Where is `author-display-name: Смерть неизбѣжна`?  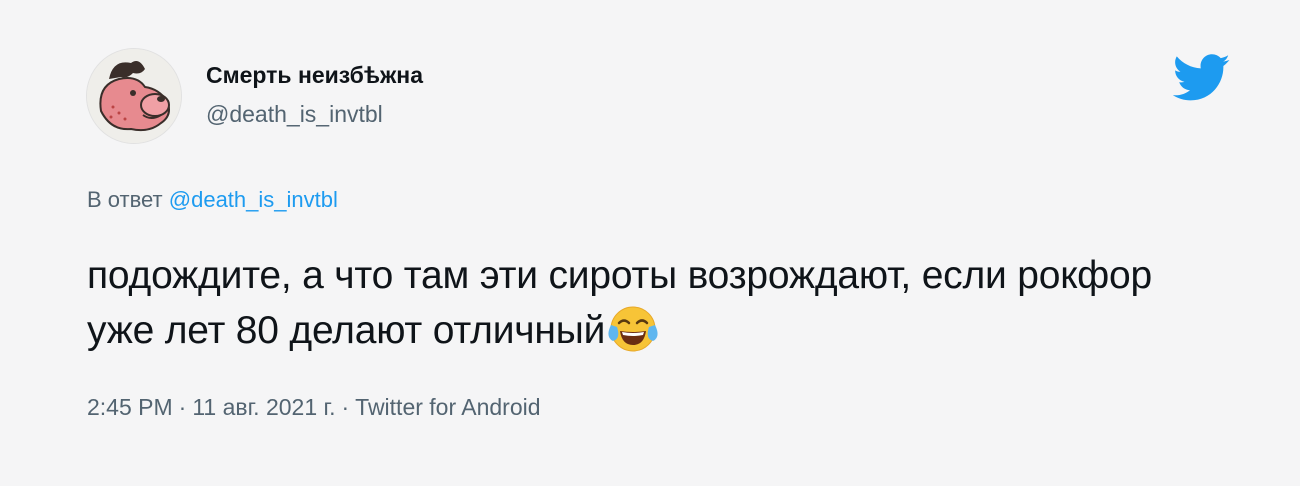 author-display-name: Смерть неизбѣжна is located at coordinates (314, 75).